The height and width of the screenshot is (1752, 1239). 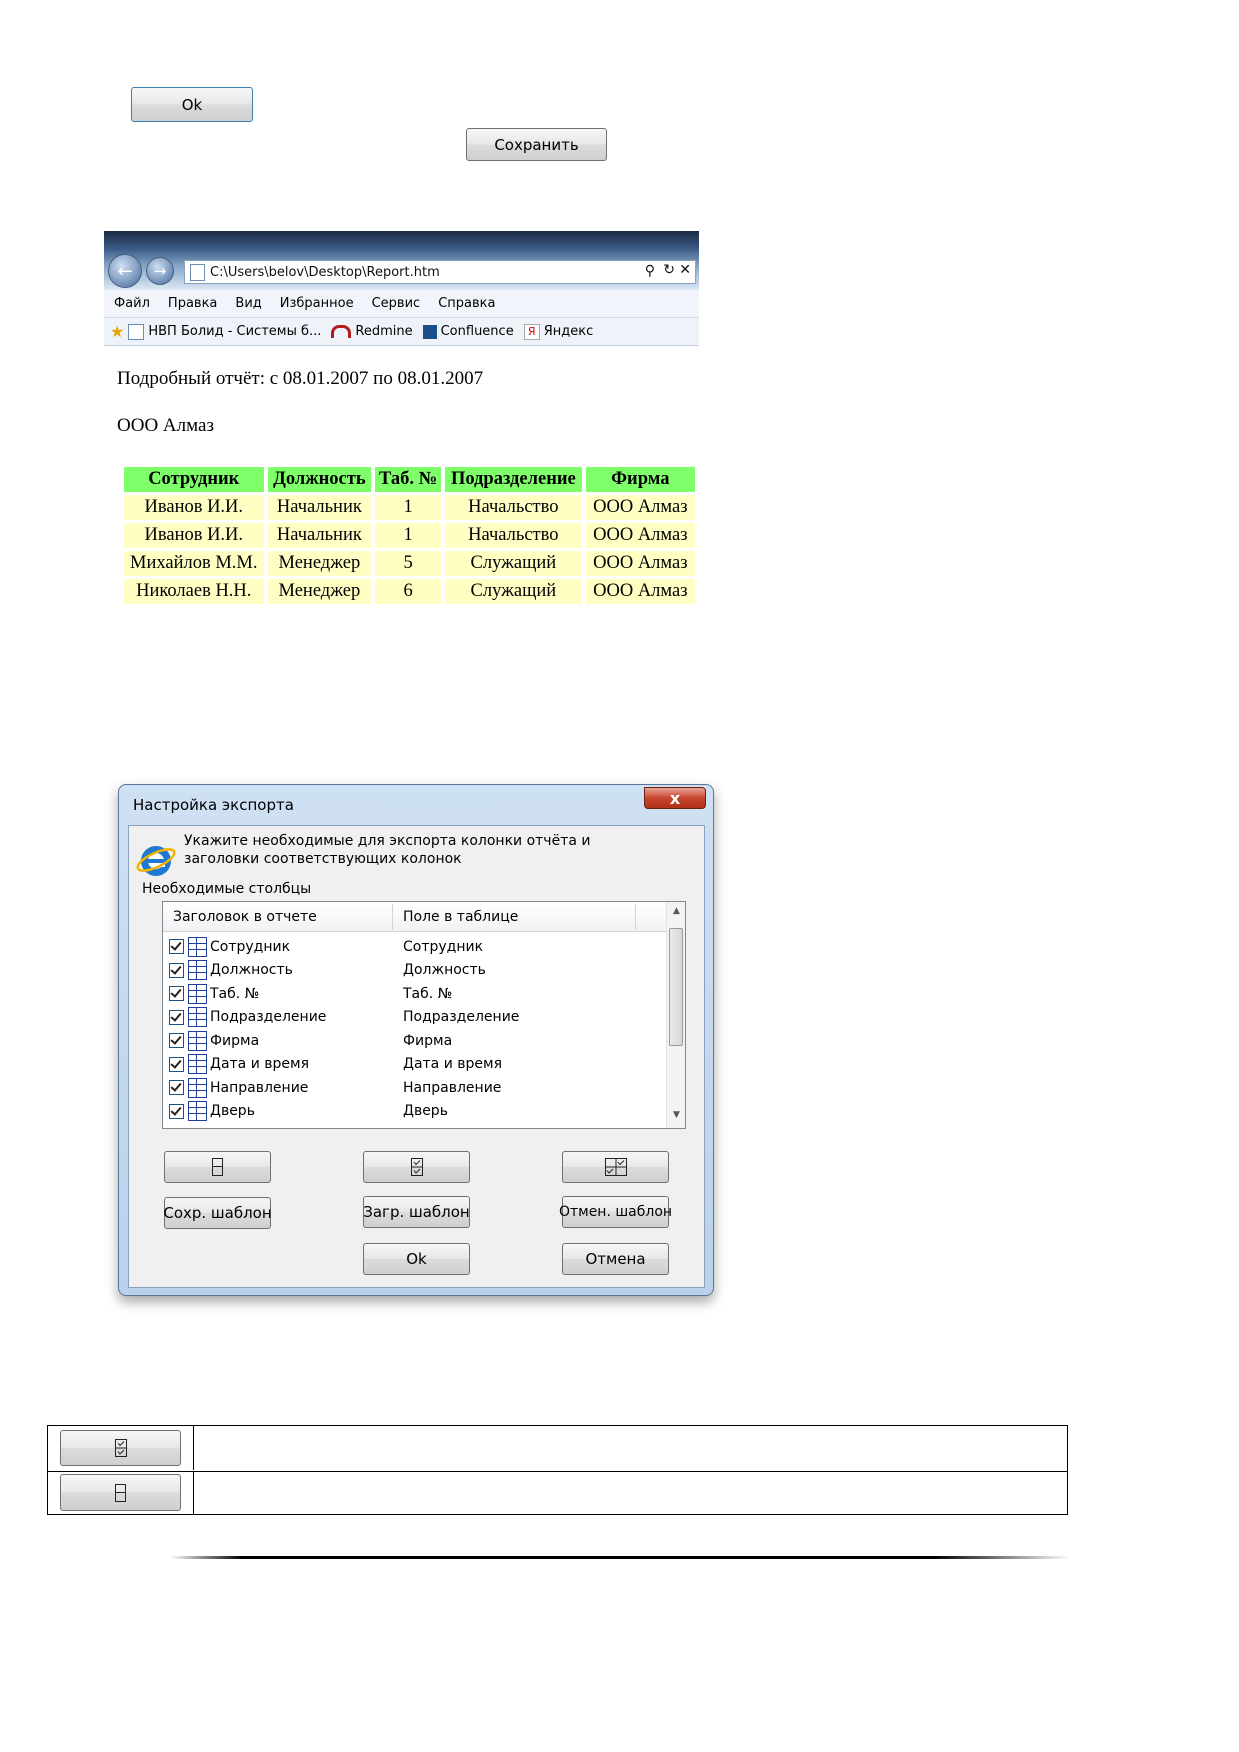 I want to click on column-header: Фирма, so click(x=640, y=479).